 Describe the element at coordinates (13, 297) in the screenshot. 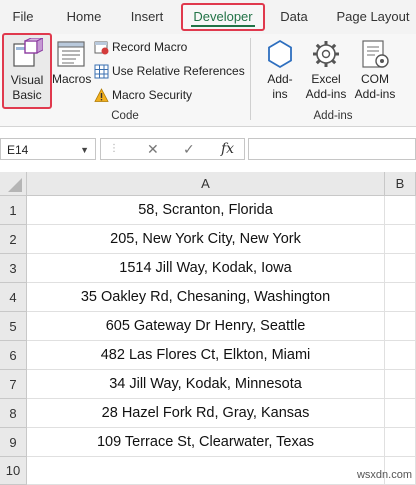

I see `row-header: 4` at that location.